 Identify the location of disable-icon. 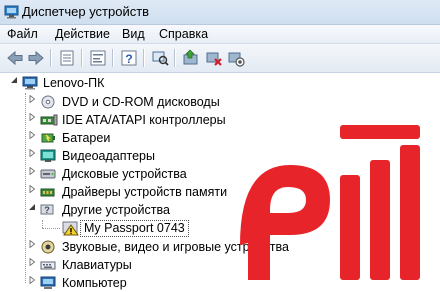
(236, 58).